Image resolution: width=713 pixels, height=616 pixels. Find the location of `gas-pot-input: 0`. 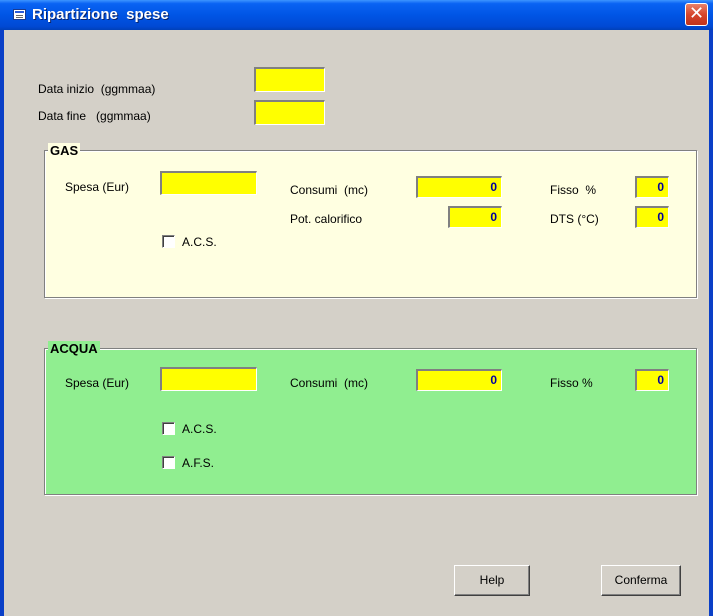

gas-pot-input: 0 is located at coordinates (475, 217).